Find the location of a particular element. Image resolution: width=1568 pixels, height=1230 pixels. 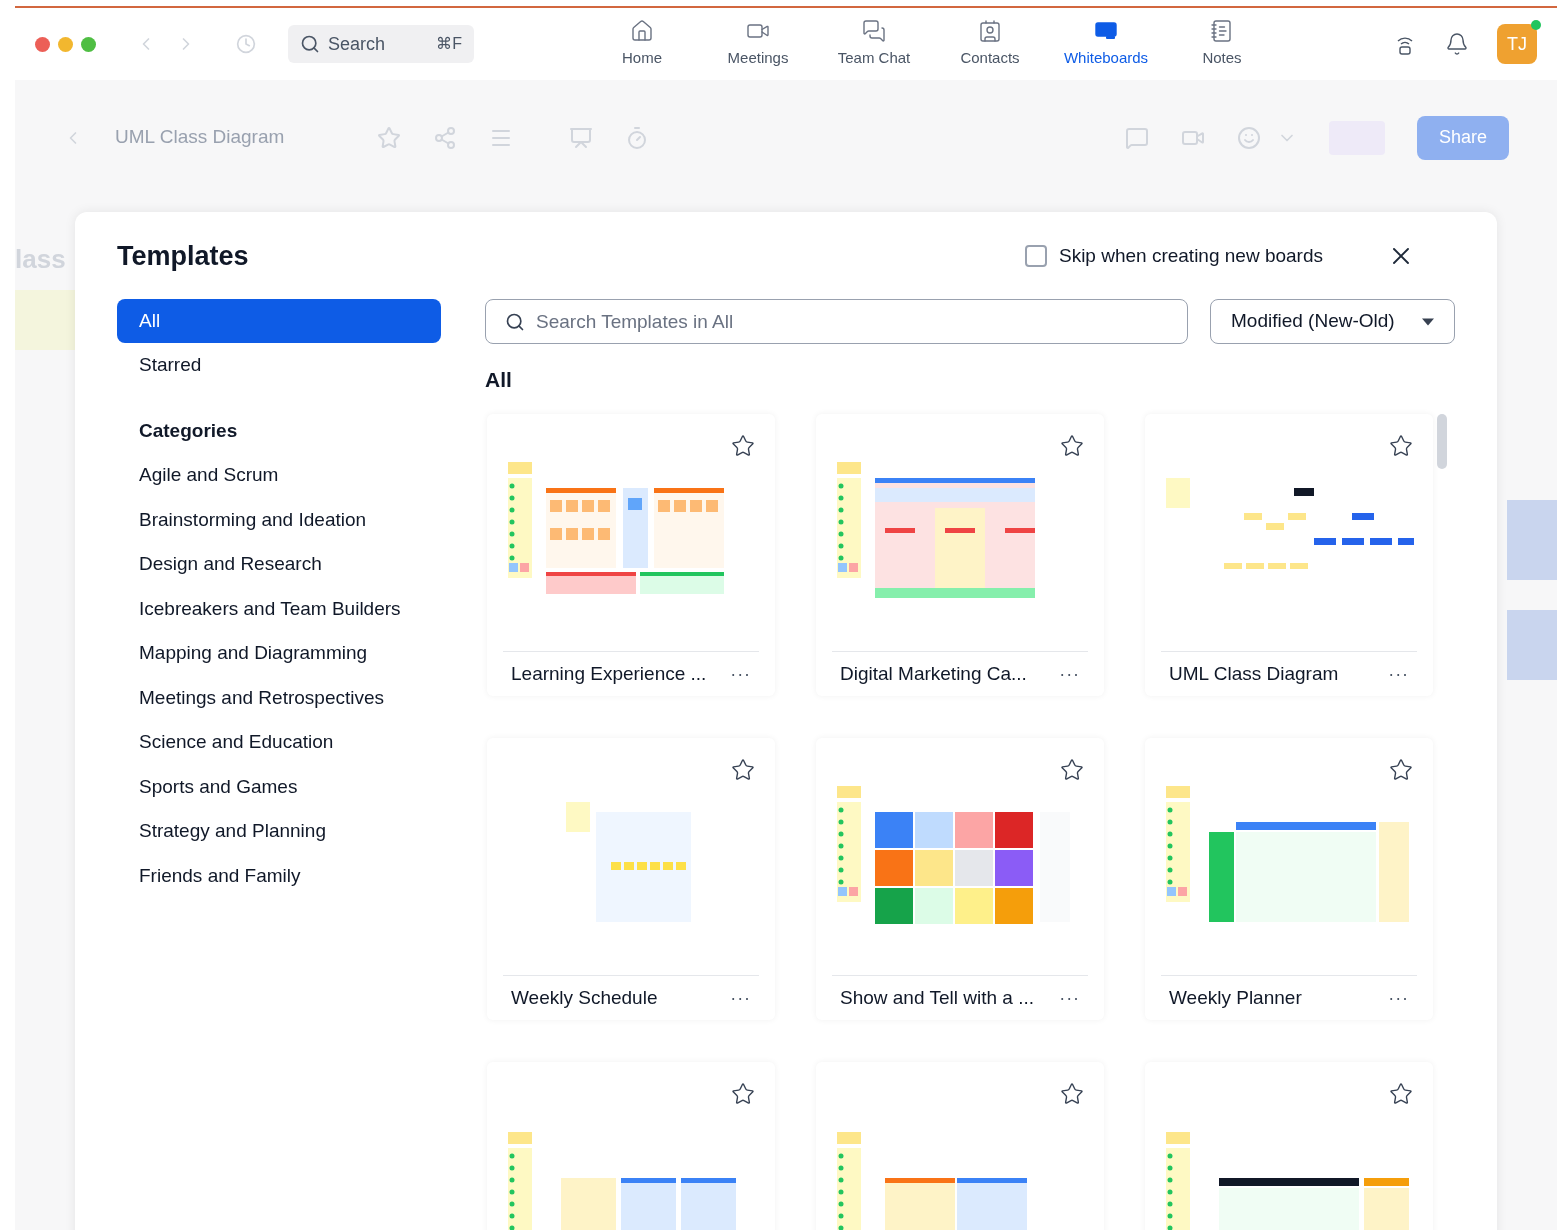

dialog-title: Templates is located at coordinates (183, 256).